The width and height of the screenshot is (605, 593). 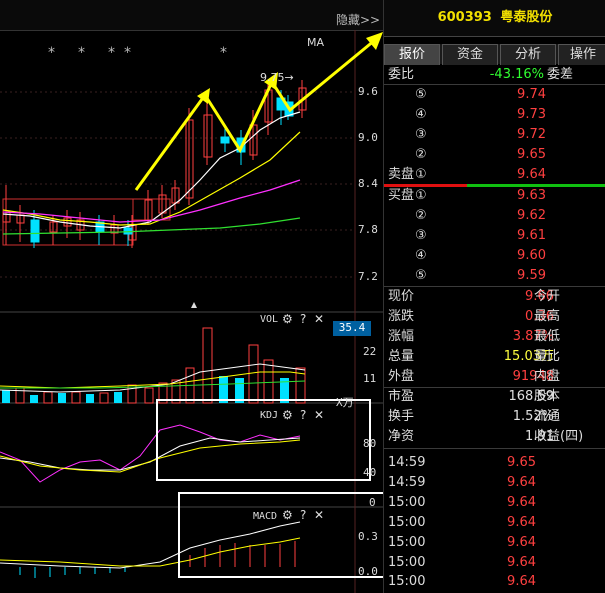 What do you see at coordinates (277, 77) in the screenshot?
I see `high-price-callout: 9.75→` at bounding box center [277, 77].